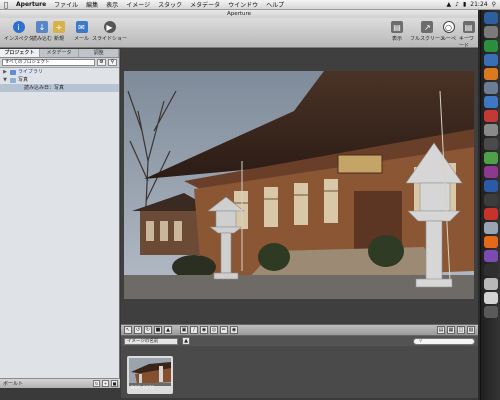 The image size is (500, 400). What do you see at coordinates (204, 330) in the screenshot?
I see `redeye-icon: ◉` at bounding box center [204, 330].